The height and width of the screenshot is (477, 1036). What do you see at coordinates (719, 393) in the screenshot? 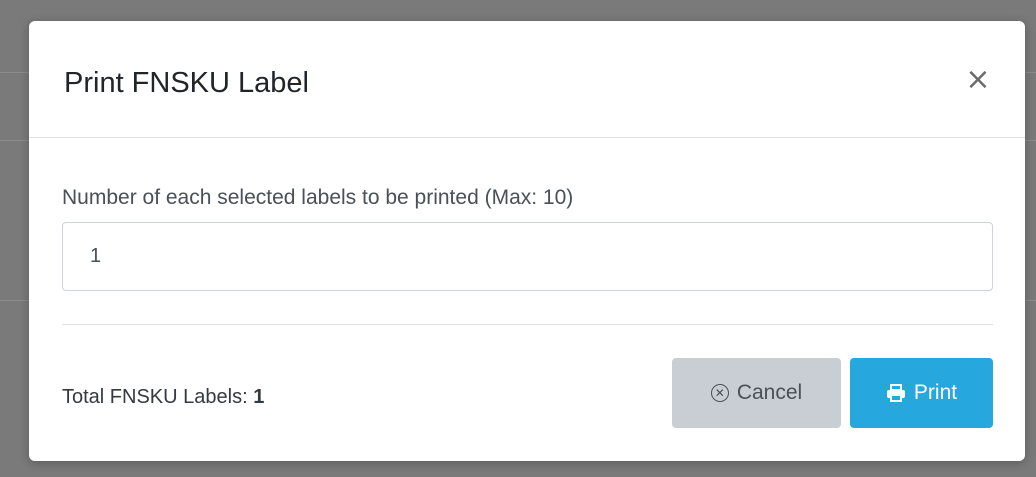
I see `circle-x-icon: ✕` at bounding box center [719, 393].